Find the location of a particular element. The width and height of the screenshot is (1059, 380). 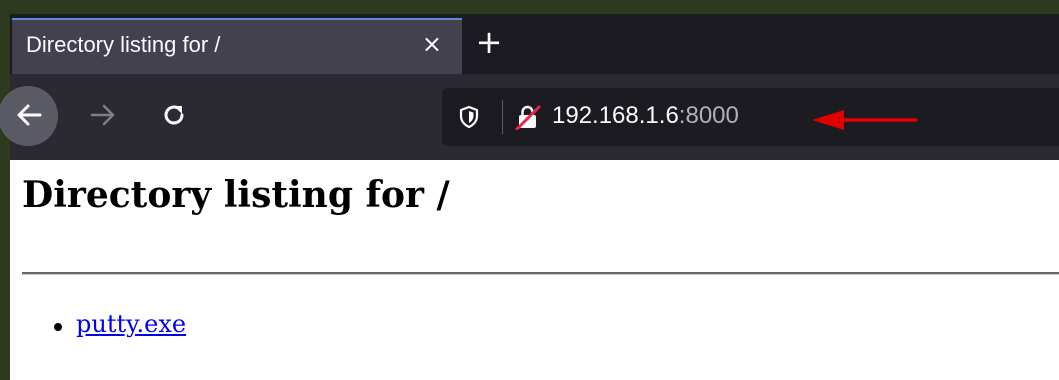

address-bar: 192.168.1.6:8000 is located at coordinates (750, 117).